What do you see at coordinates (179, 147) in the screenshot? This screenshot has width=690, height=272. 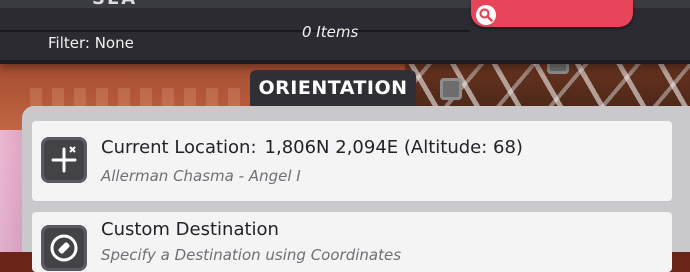 I see `current-location-title: Current Location:` at bounding box center [179, 147].